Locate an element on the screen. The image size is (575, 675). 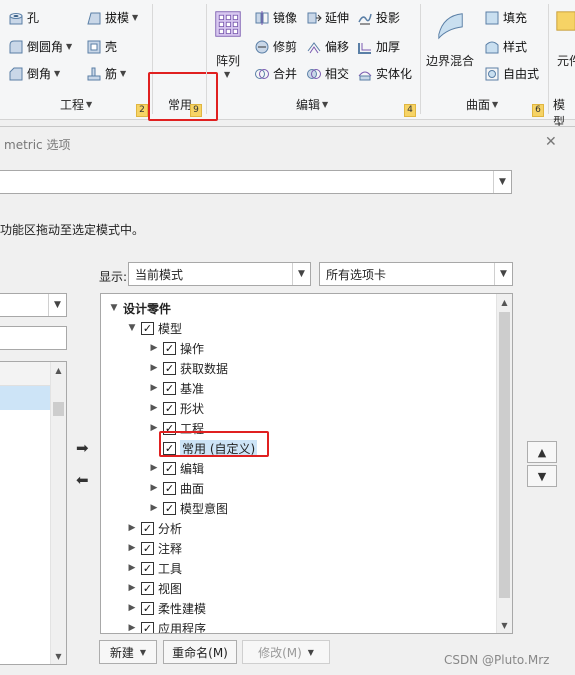
freestyle-button: 自由式 is located at coordinates (511, 73).